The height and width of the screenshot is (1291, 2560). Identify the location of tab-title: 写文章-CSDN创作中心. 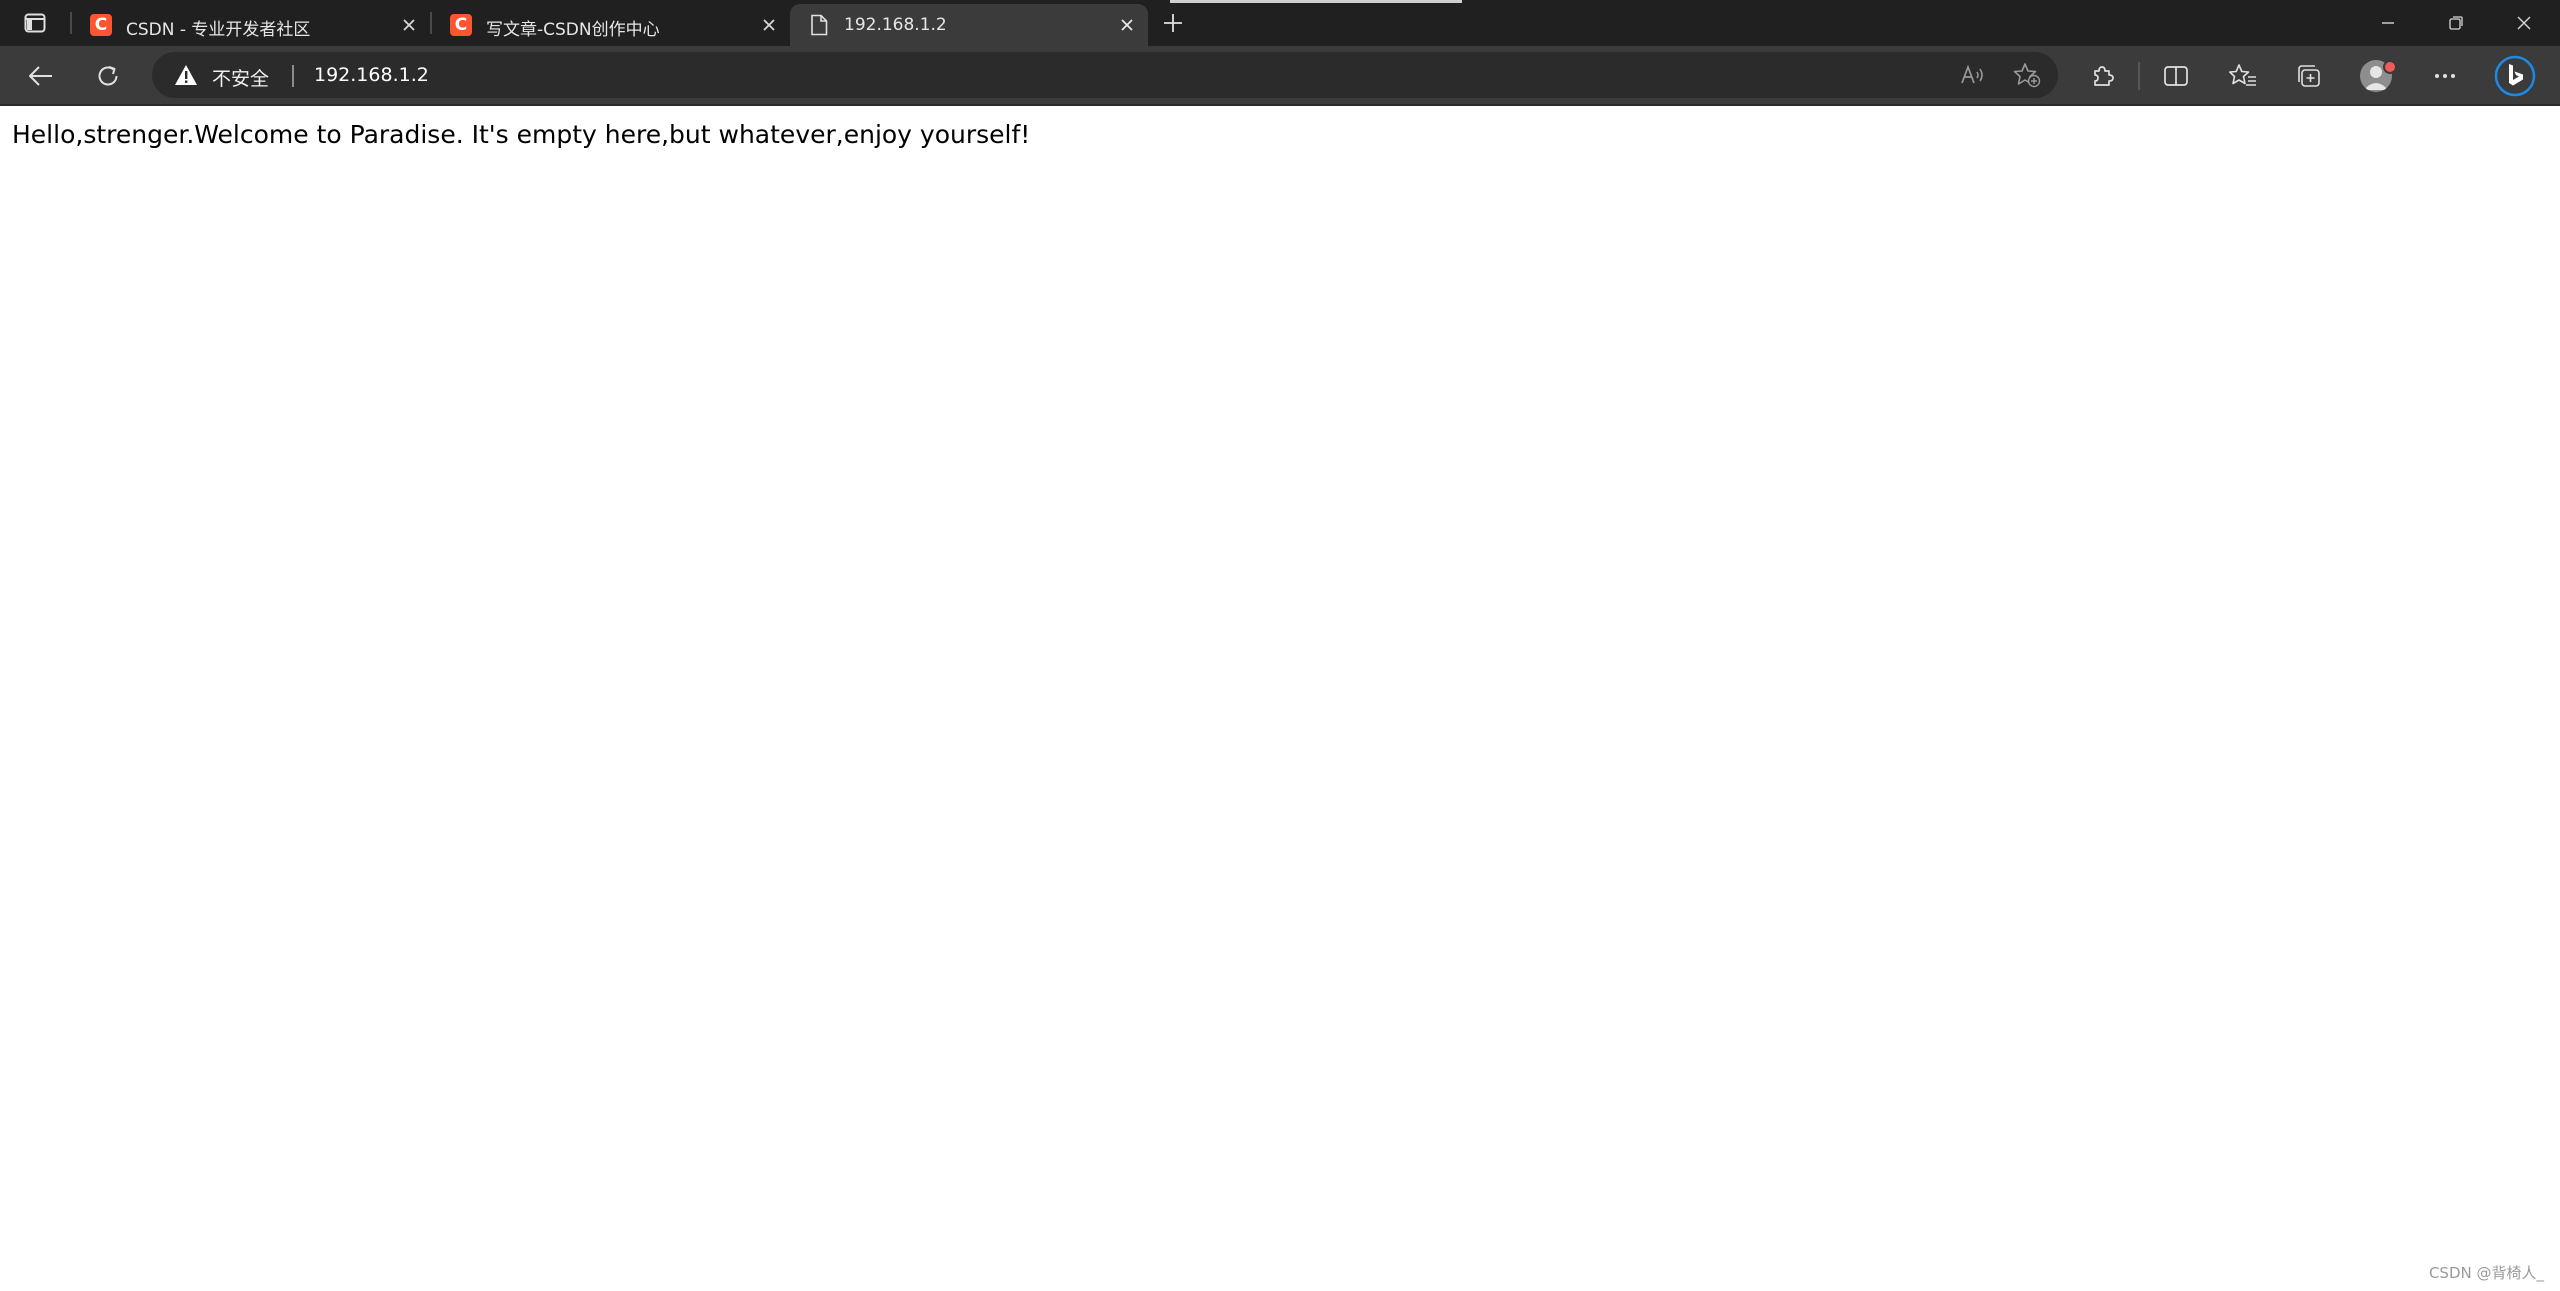
(573, 30).